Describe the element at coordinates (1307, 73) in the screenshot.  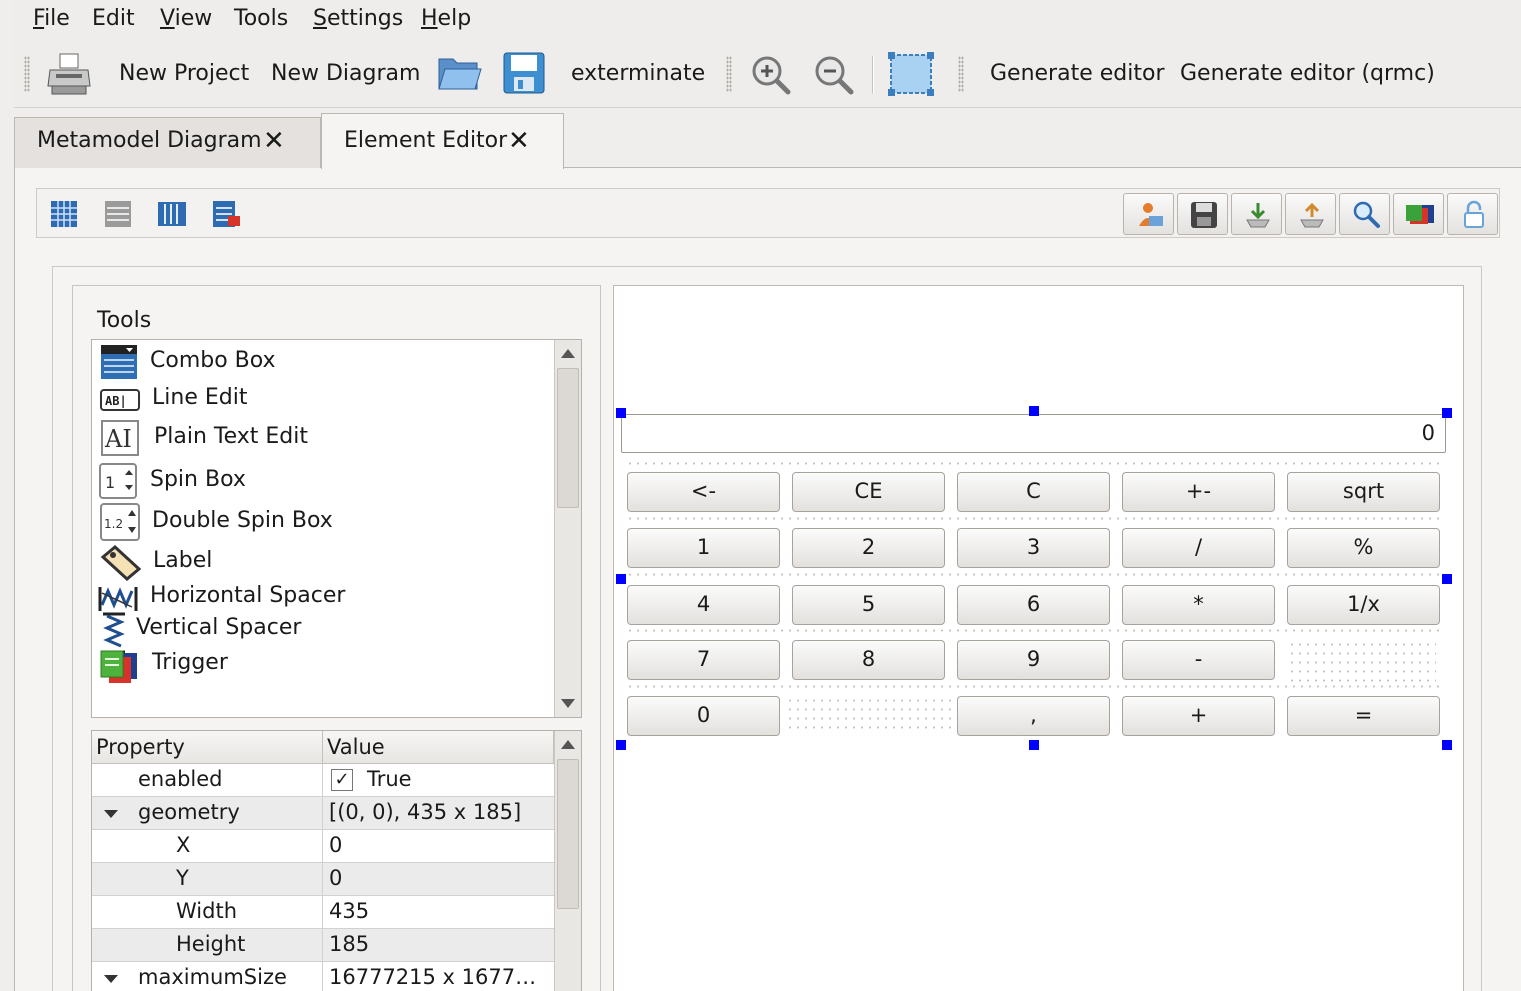
I see `generate-editor-qrmc-button: Generate editor (qrmc)` at that location.